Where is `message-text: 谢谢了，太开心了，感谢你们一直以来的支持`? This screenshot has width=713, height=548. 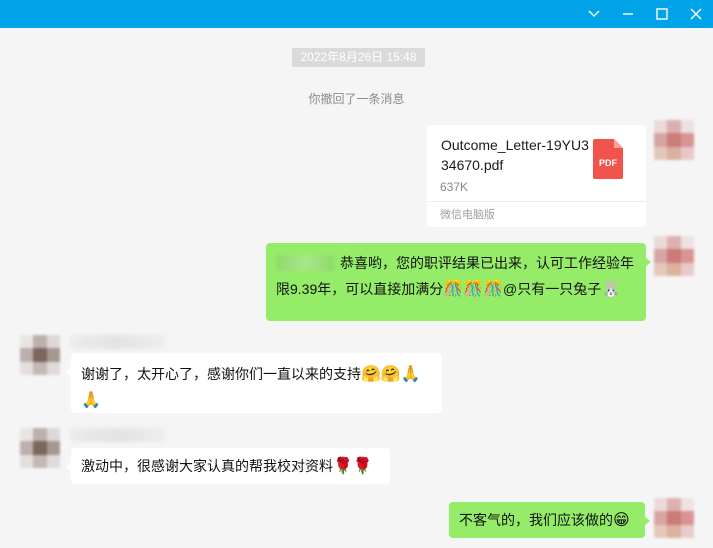
message-text: 谢谢了，太开心了，感谢你们一直以来的支持 is located at coordinates (221, 374).